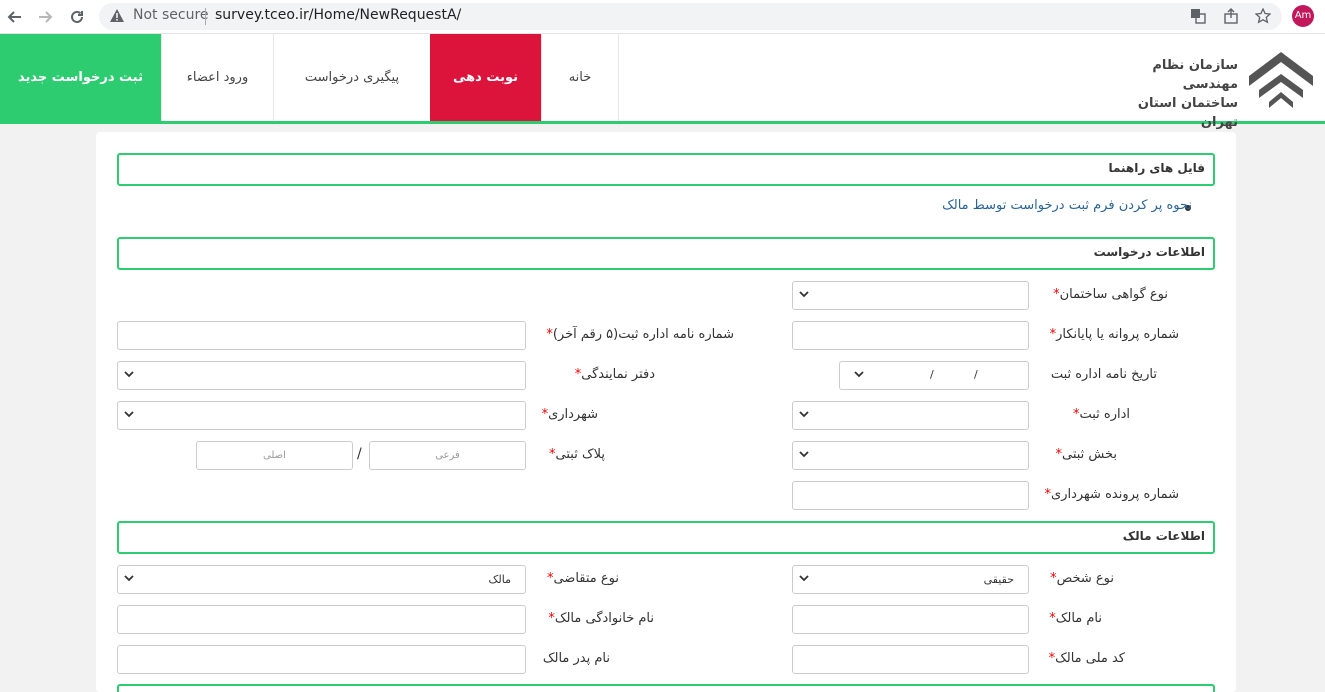 The width and height of the screenshot is (1325, 692). Describe the element at coordinates (666, 253) in the screenshot. I see `request-info-section-header: اطلاعات درخواست` at that location.